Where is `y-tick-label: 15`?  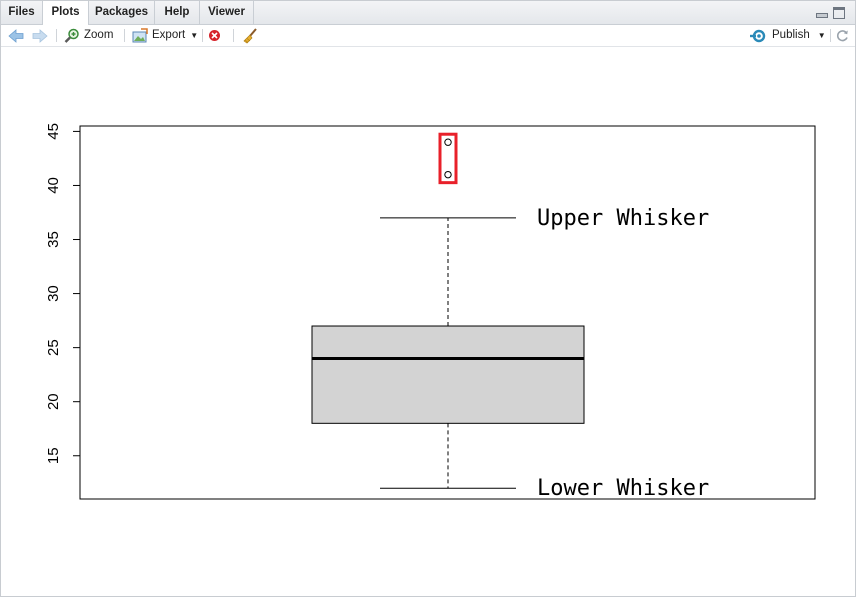 y-tick-label: 15 is located at coordinates (53, 455).